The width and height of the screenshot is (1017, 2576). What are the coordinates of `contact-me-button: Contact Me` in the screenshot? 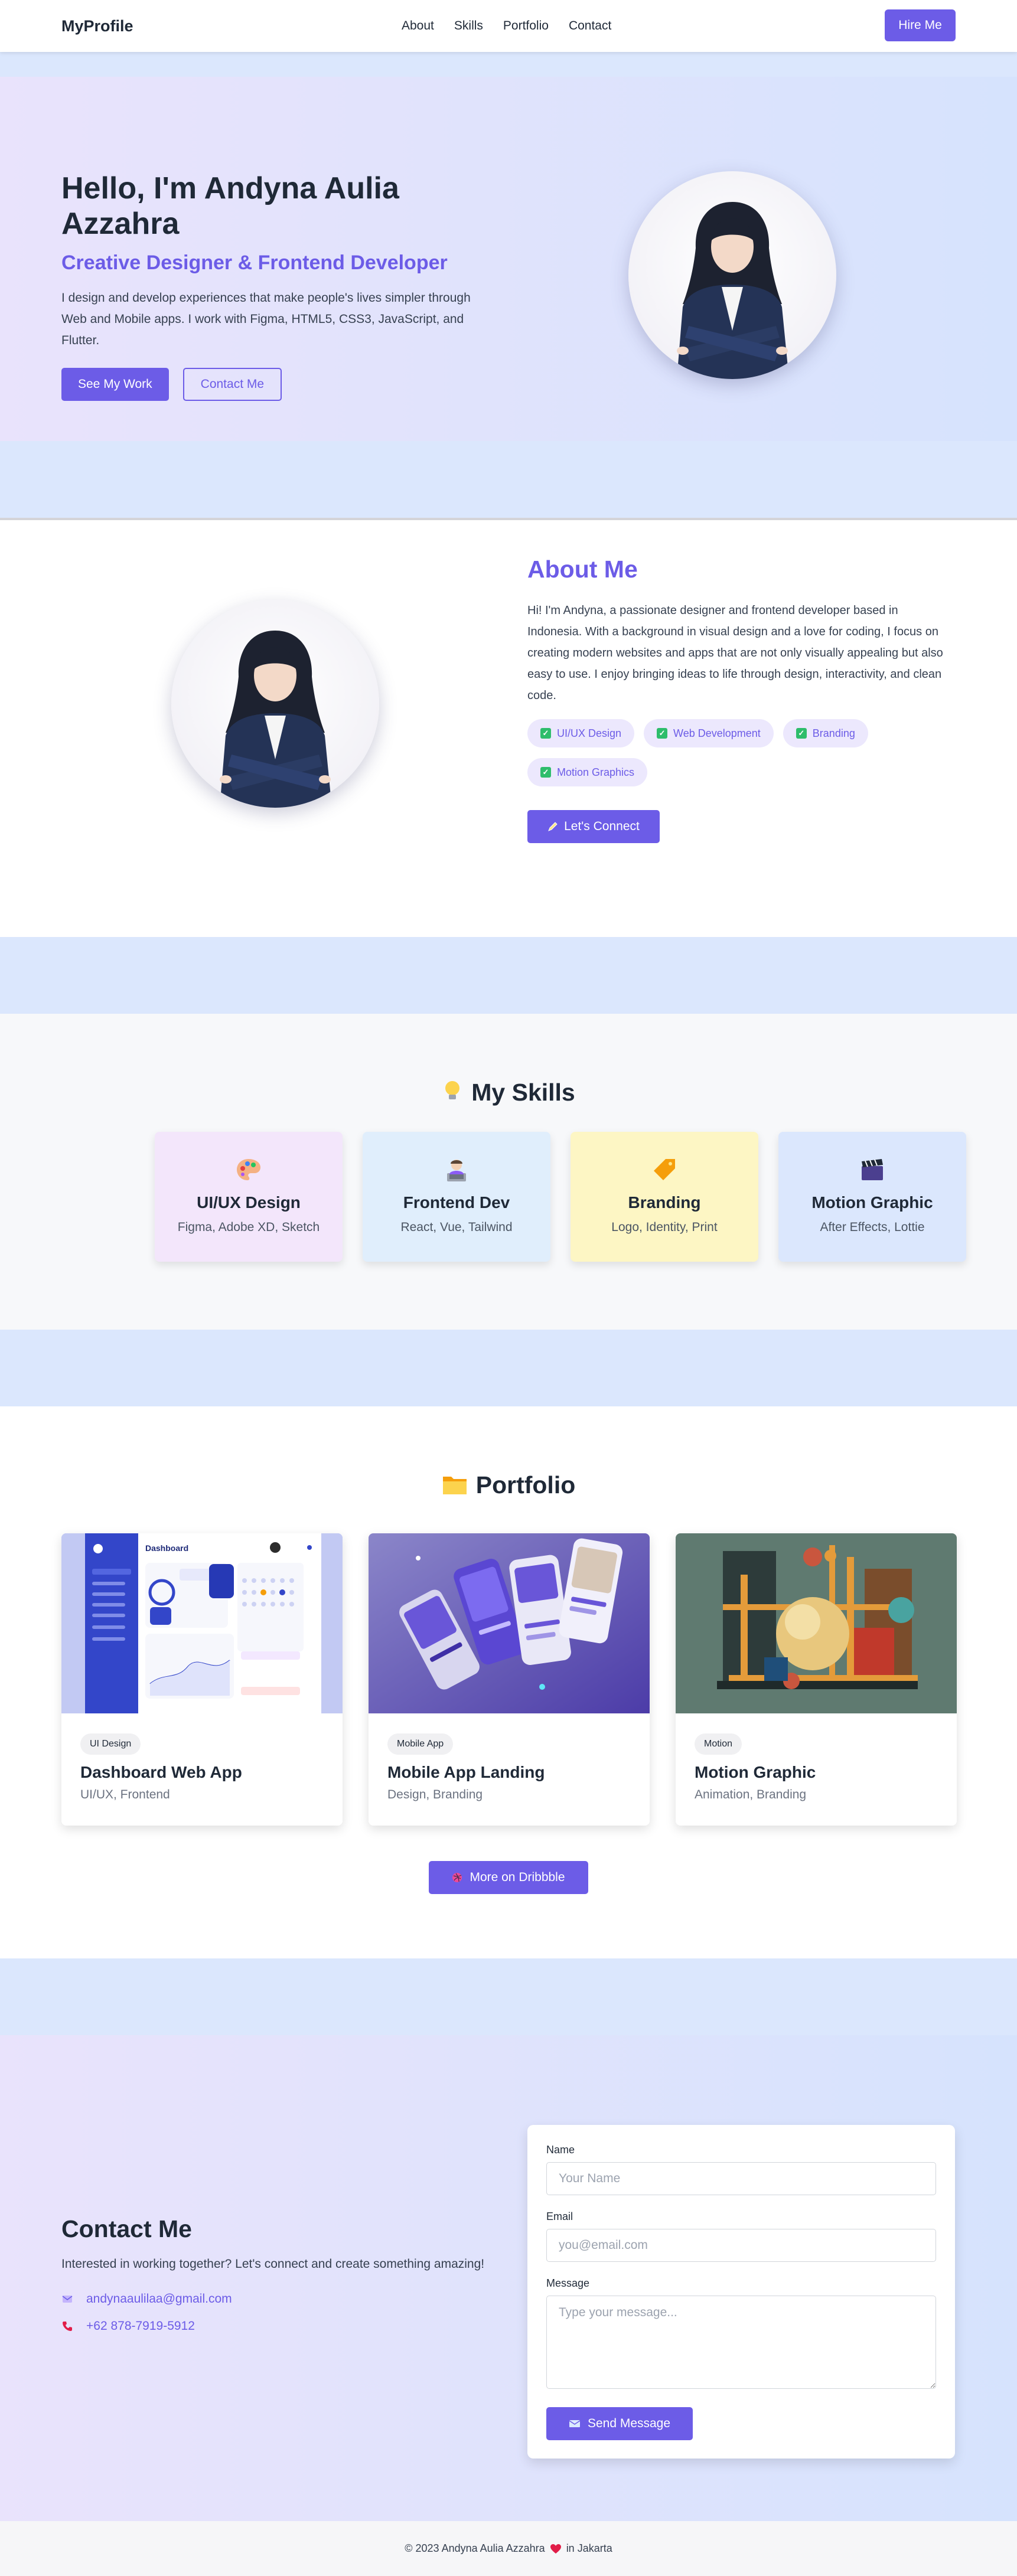 It's located at (232, 384).